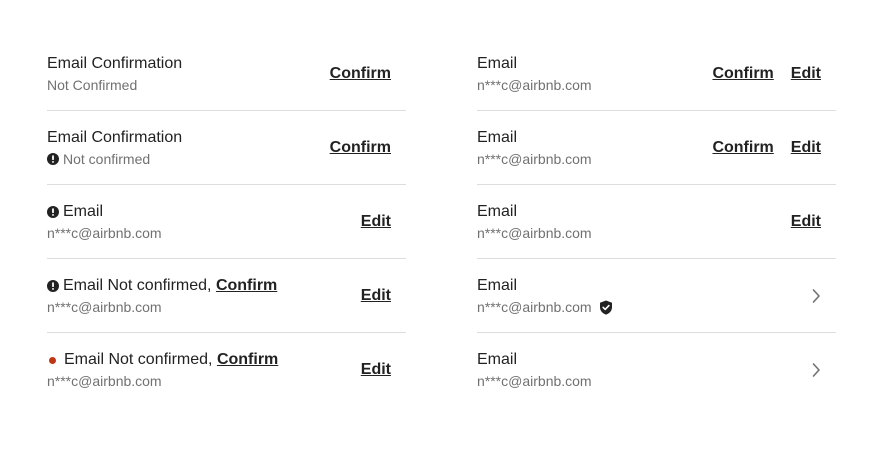 This screenshot has width=894, height=453. I want to click on row-text: Email Confirmation Not Confirmed, so click(171, 74).